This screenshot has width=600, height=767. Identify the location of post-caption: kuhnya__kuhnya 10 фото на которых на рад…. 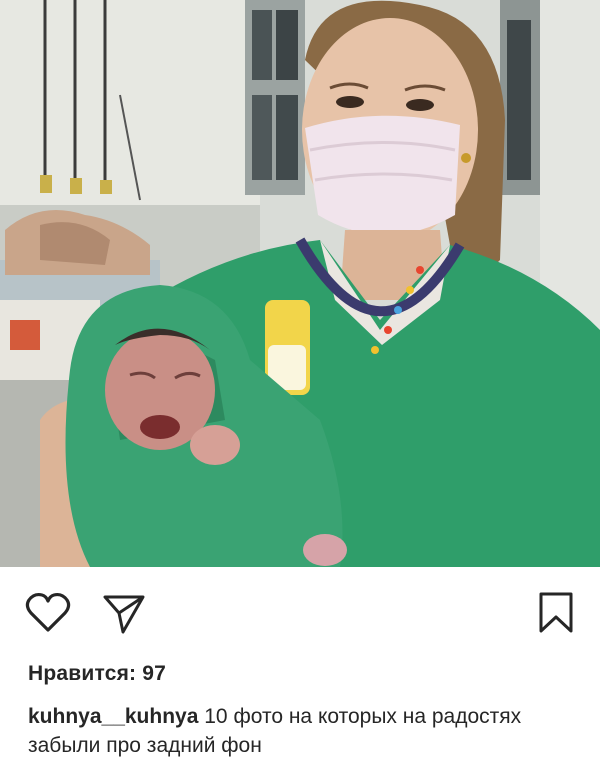
(300, 731).